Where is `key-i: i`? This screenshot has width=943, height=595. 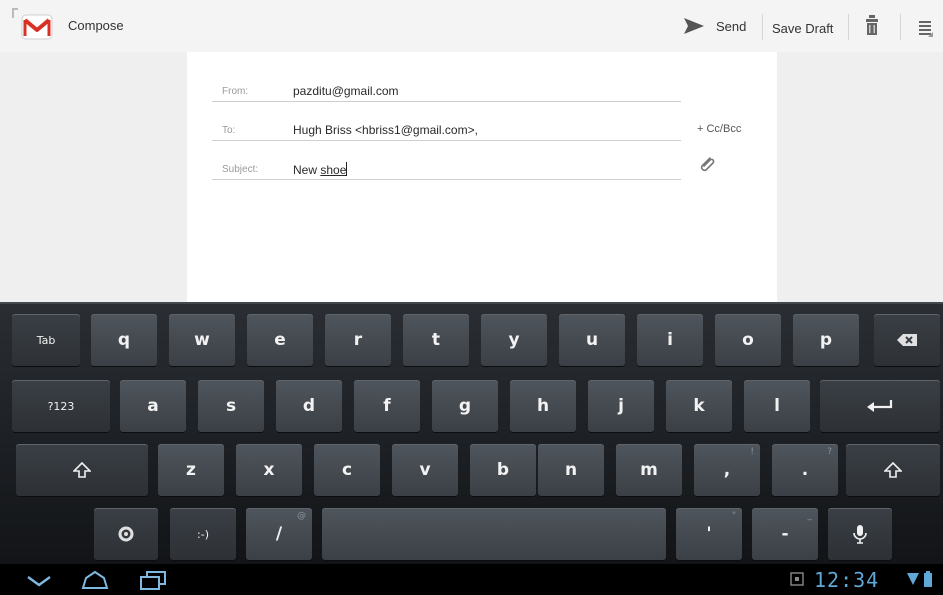 key-i: i is located at coordinates (670, 340).